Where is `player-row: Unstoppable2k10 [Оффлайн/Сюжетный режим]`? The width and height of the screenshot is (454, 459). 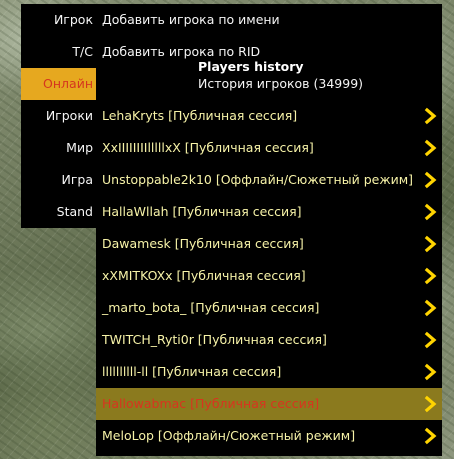
player-row: Unstoppable2k10 [Оффлайн/Сюжетный режим] is located at coordinates (269, 180).